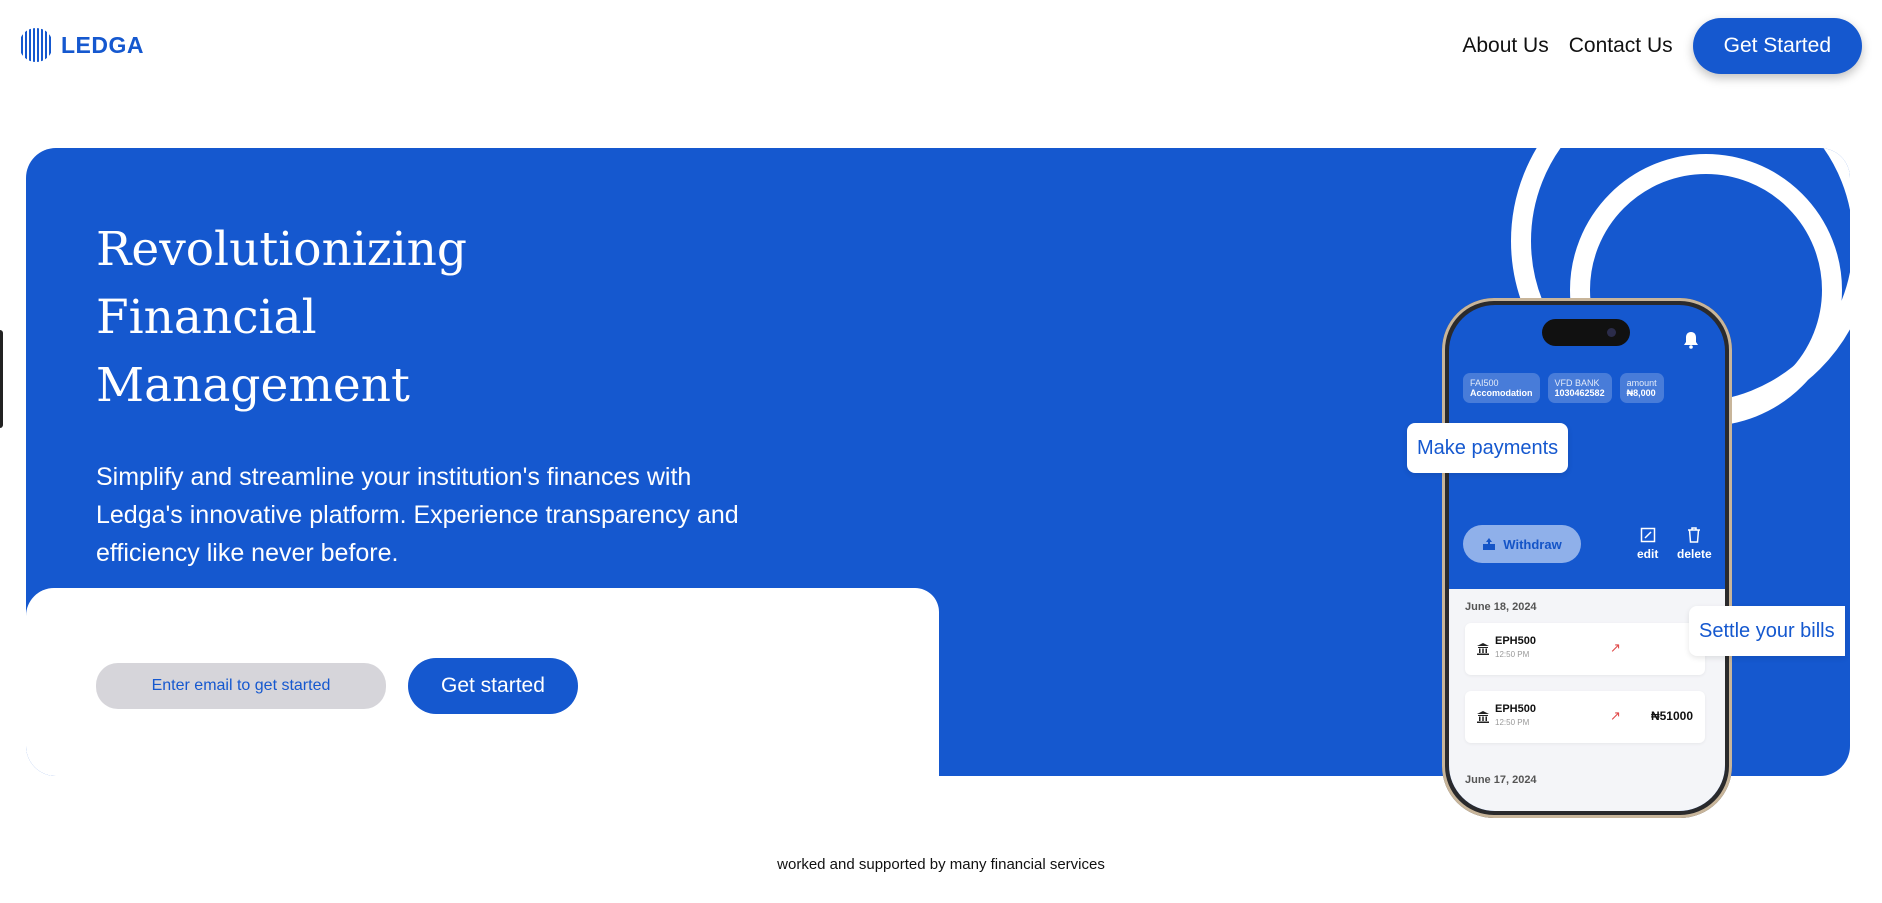 The height and width of the screenshot is (903, 1882). I want to click on ledga-logo: LEDGA, so click(81, 45).